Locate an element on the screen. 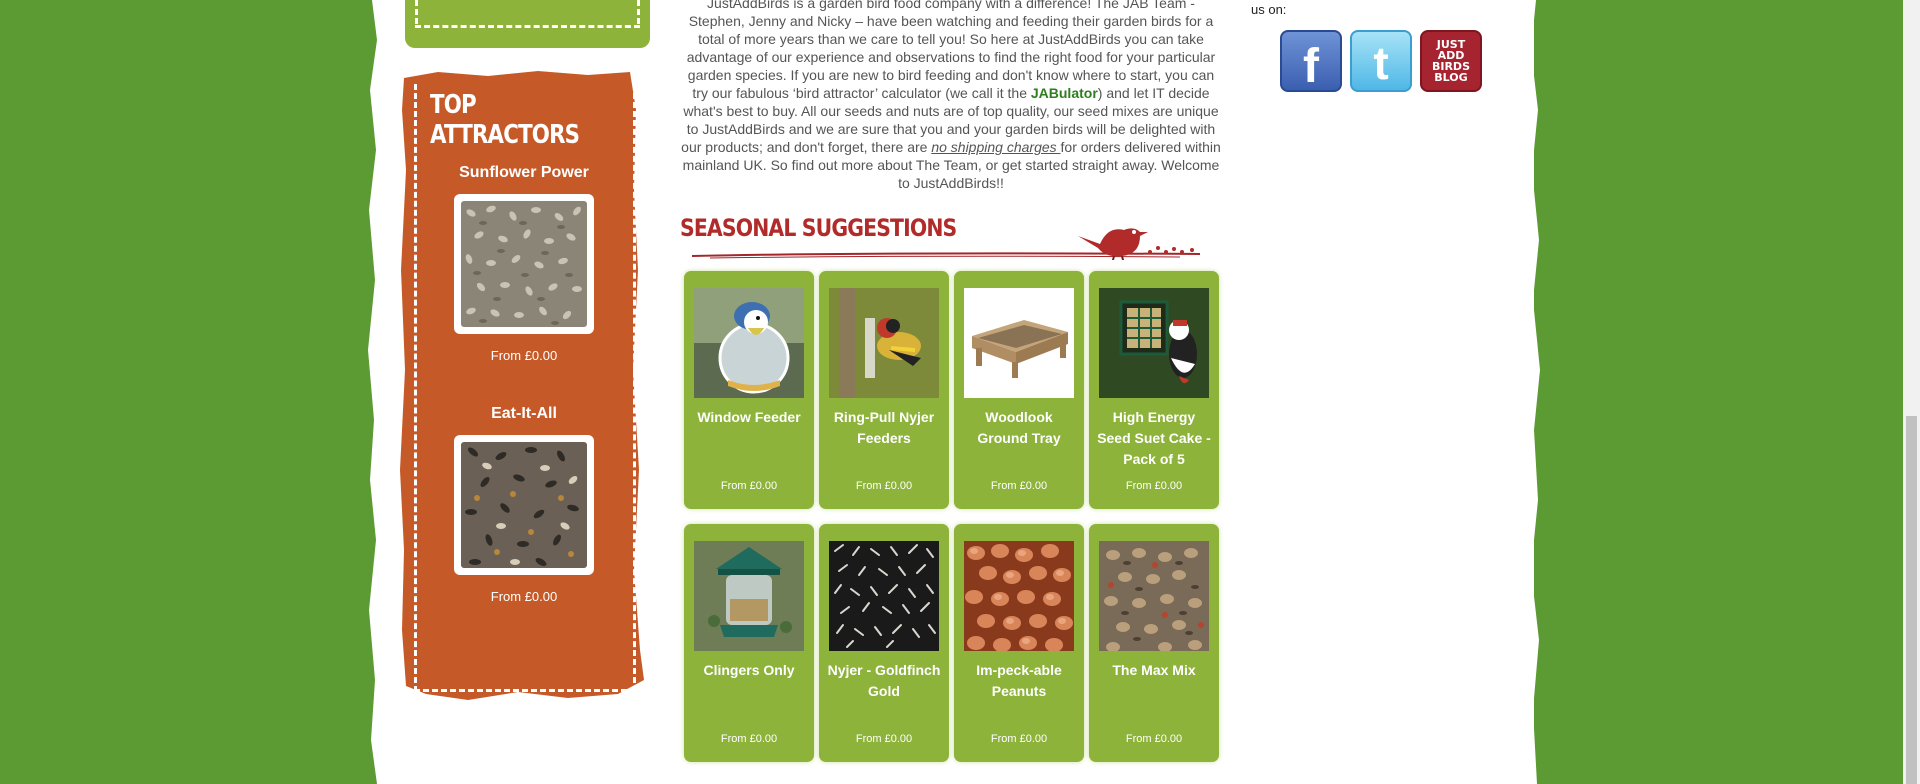 The height and width of the screenshot is (784, 1920). peanuts-image is located at coordinates (1019, 596).